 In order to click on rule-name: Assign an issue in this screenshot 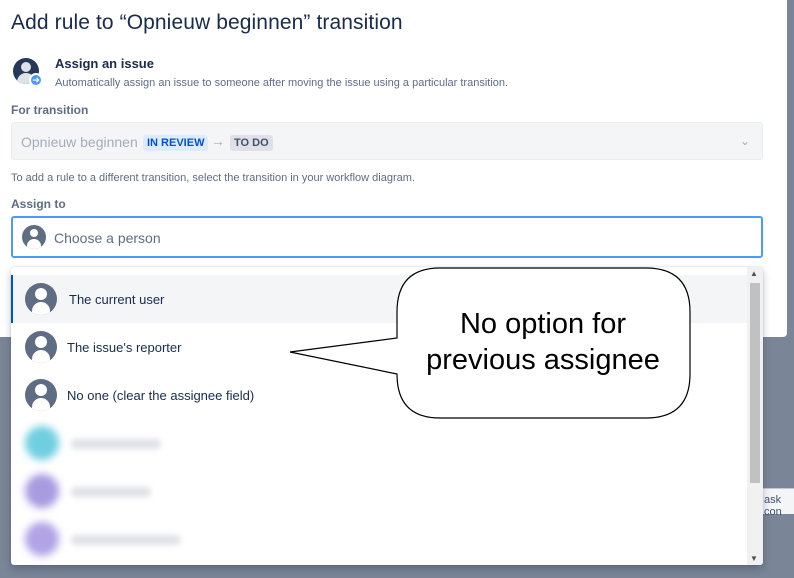, I will do `click(104, 63)`.